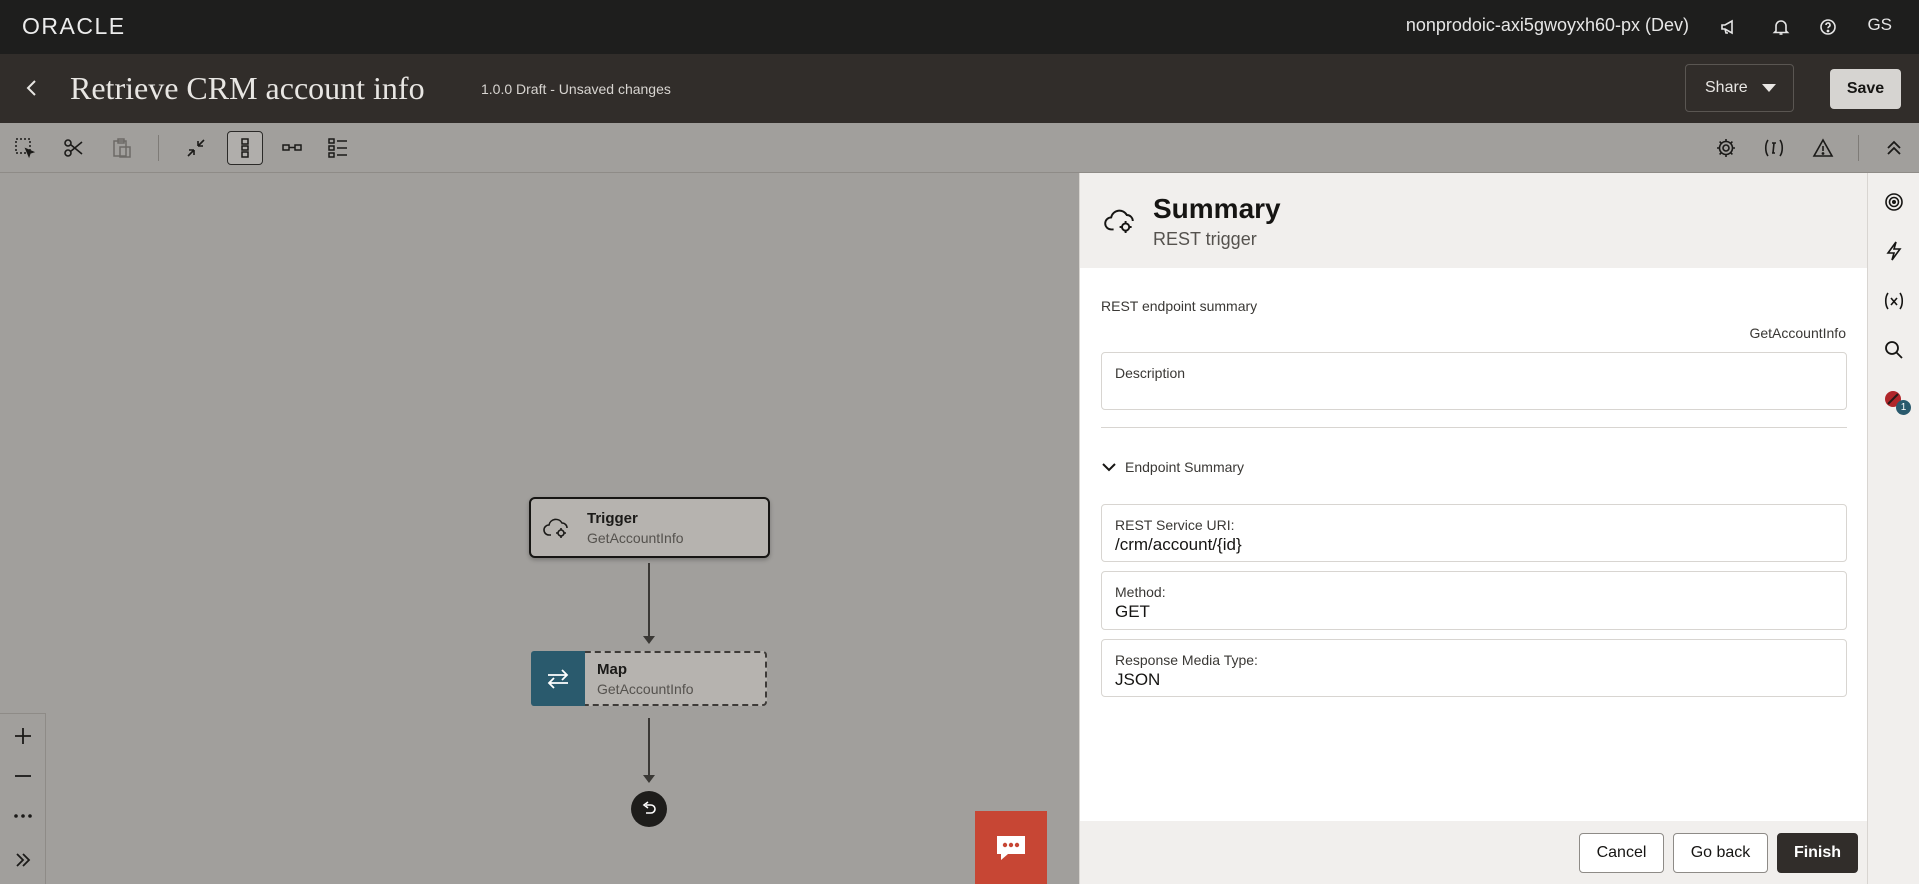 The width and height of the screenshot is (1919, 884). I want to click on expand-right-icon, so click(23, 860).